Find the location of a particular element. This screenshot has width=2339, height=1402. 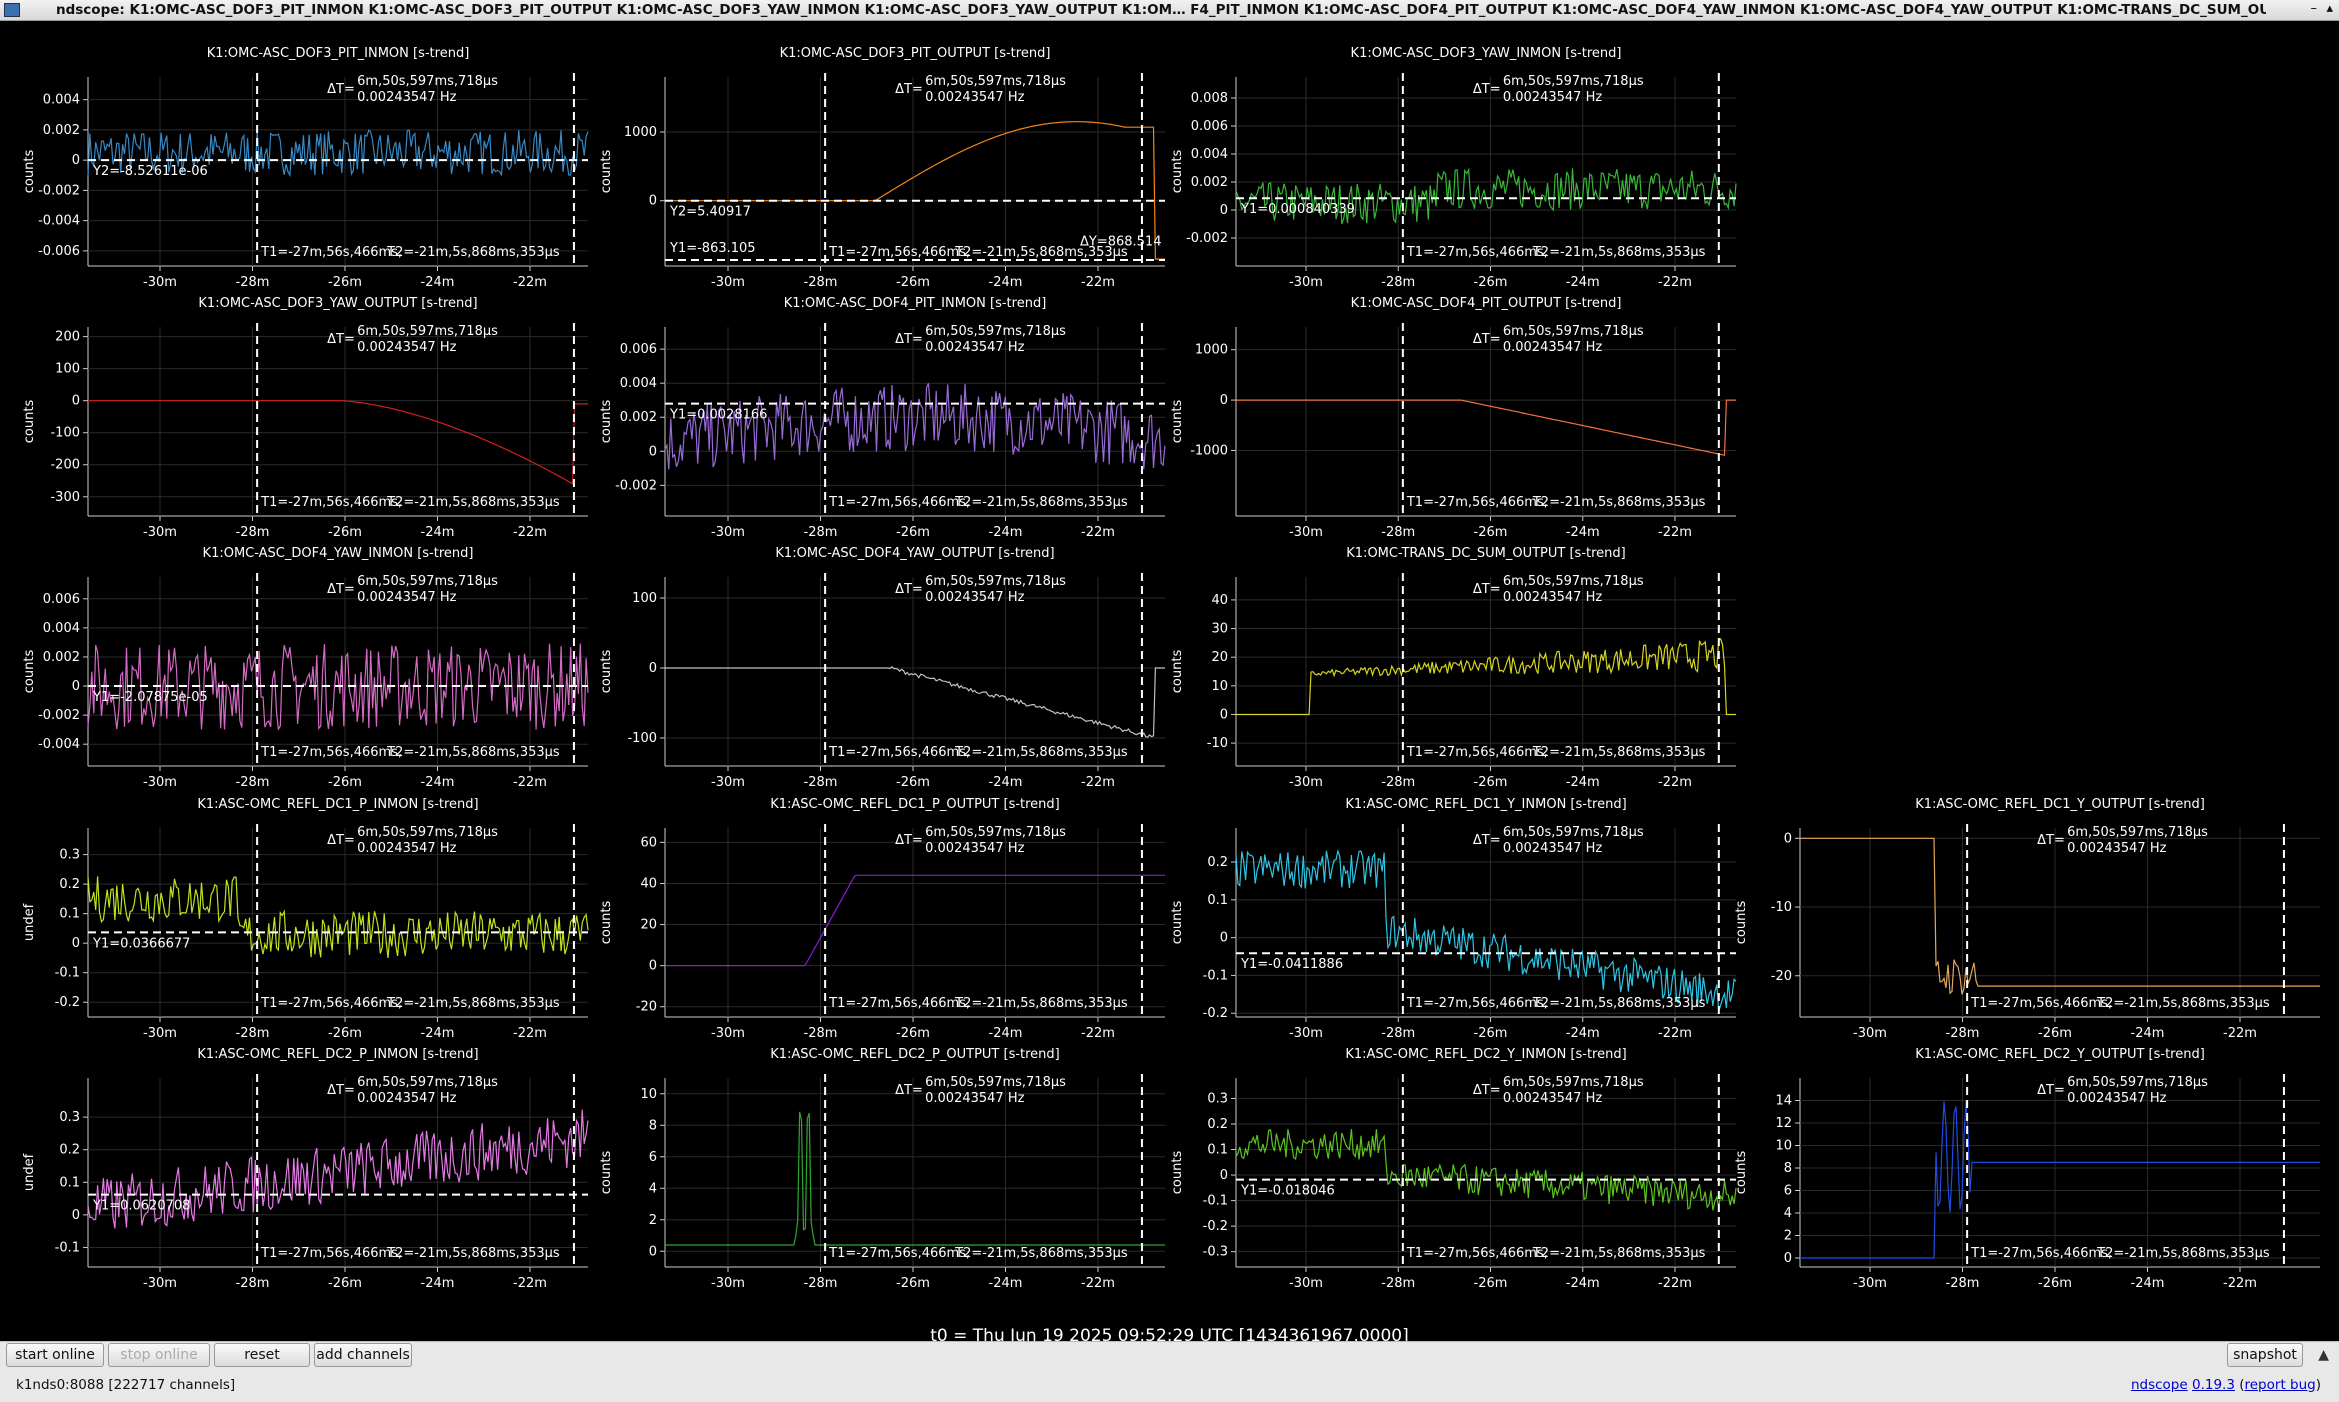

y-tick-label: 0.006 is located at coordinates (638, 349).